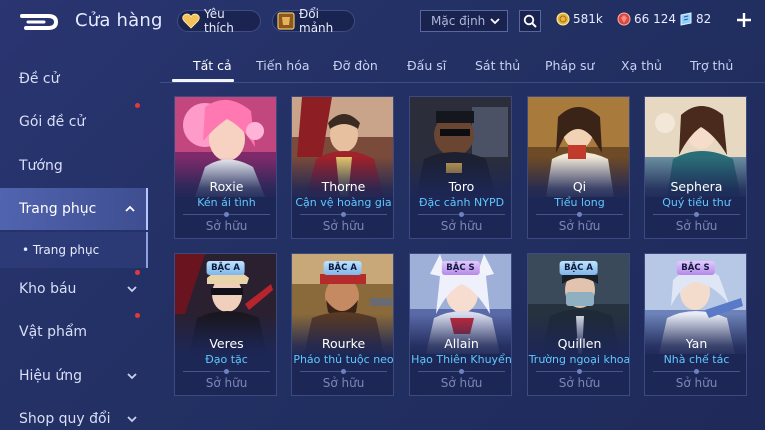 This screenshot has height=430, width=765. I want to click on sidebar-item-label: Shop quy đổi, so click(65, 419).